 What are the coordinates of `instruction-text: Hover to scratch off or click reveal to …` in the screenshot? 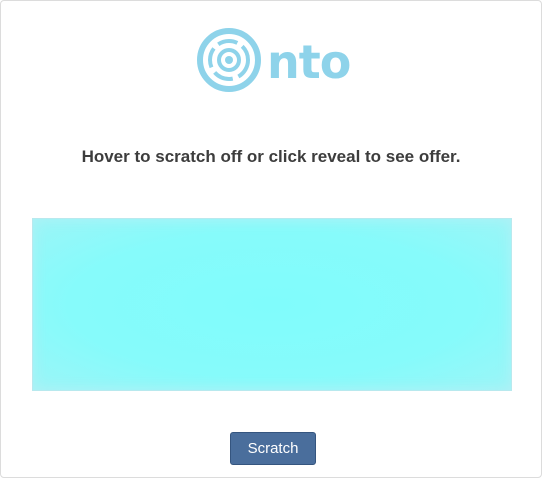 It's located at (271, 156).